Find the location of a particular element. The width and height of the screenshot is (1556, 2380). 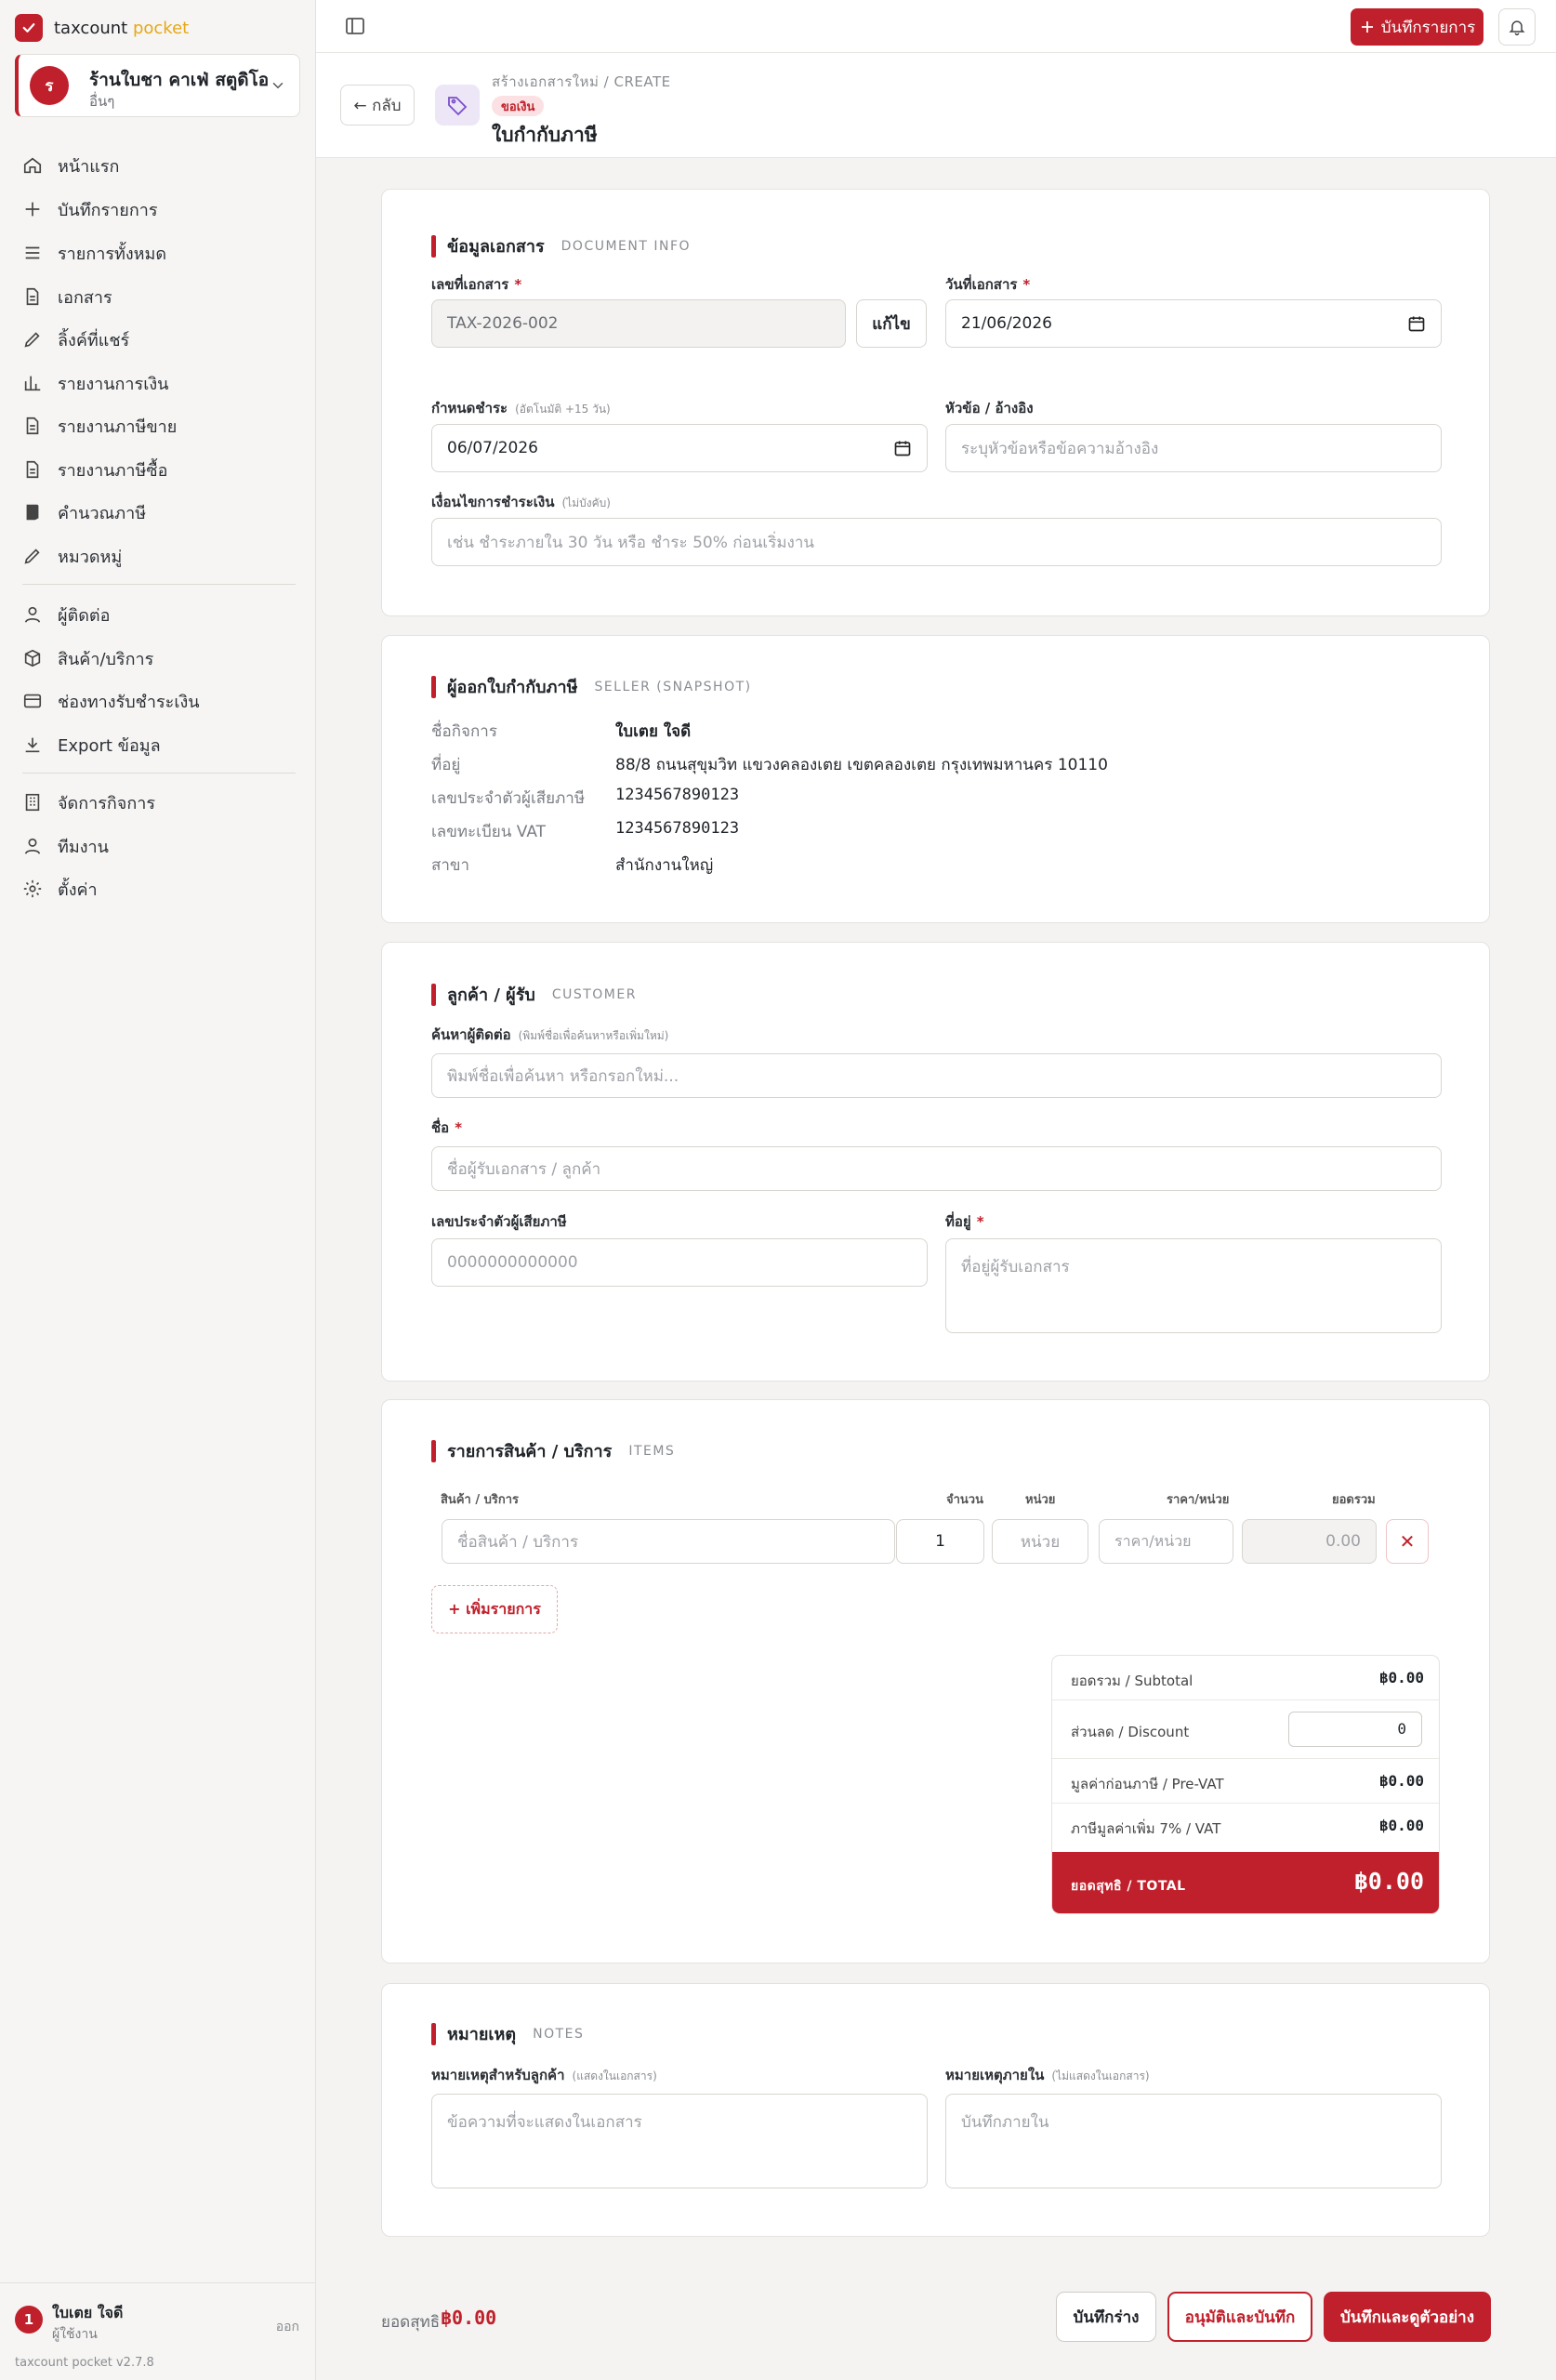

item-product-input: ชื่อสินค้า / บริการ is located at coordinates (668, 1541).